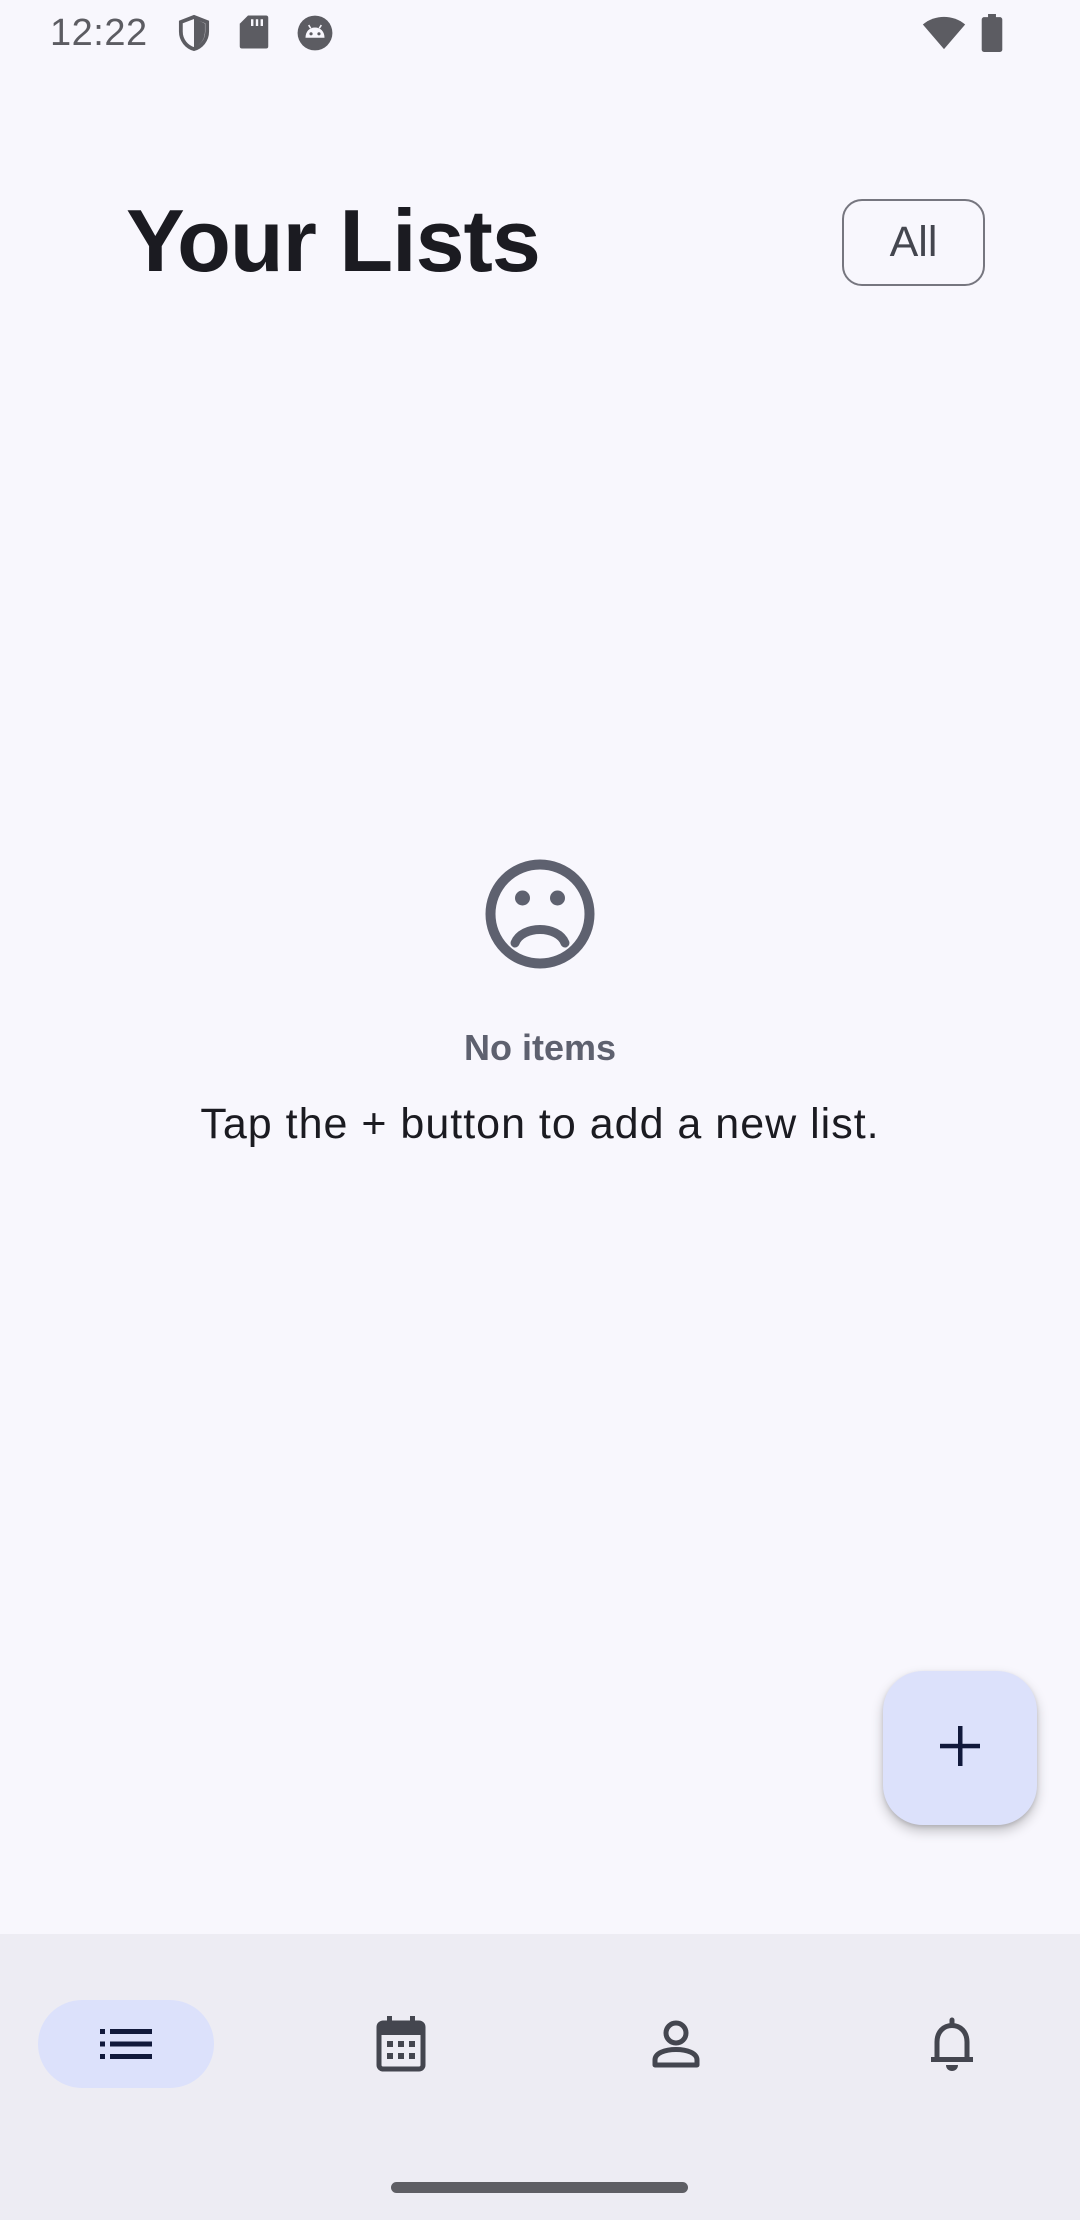 This screenshot has width=1080, height=2220. Describe the element at coordinates (333, 240) in the screenshot. I see `page-title: Your Lists` at that location.